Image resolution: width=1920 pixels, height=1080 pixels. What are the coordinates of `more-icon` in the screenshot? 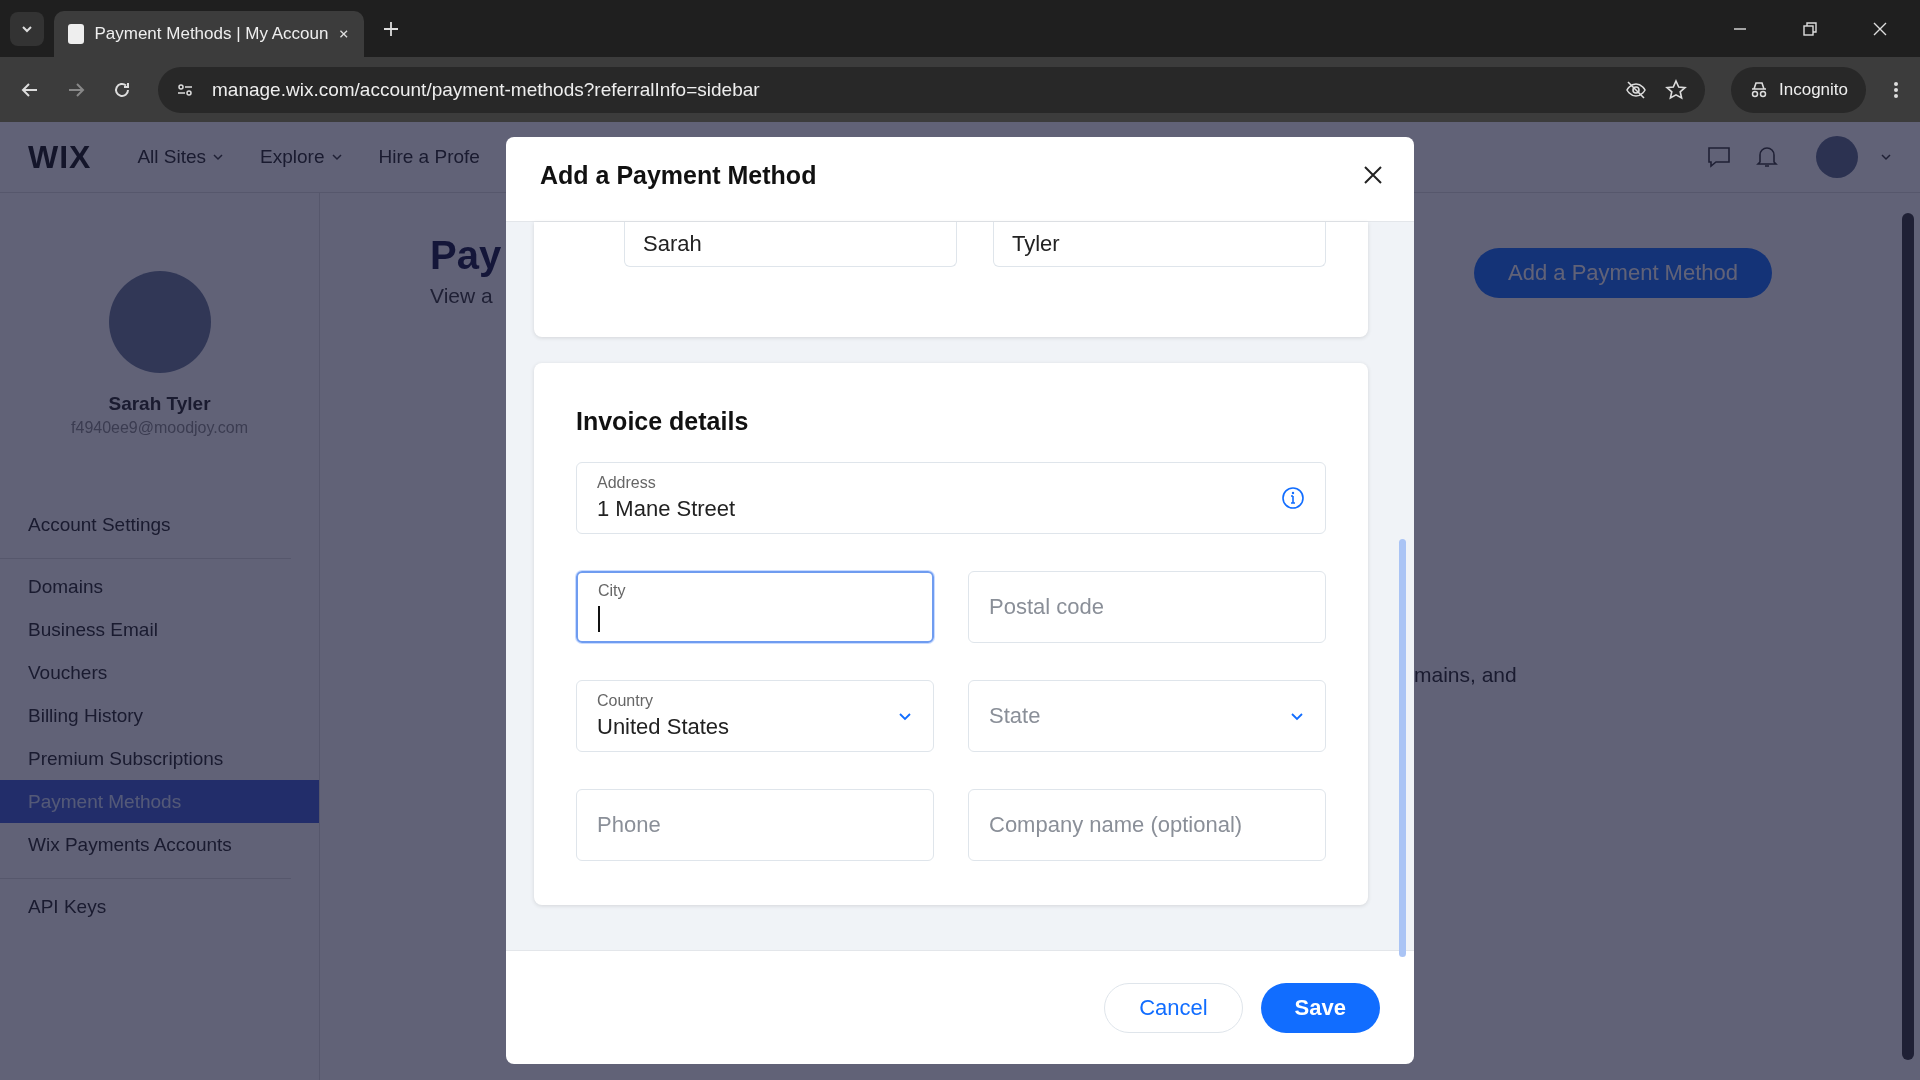 It's located at (1896, 89).